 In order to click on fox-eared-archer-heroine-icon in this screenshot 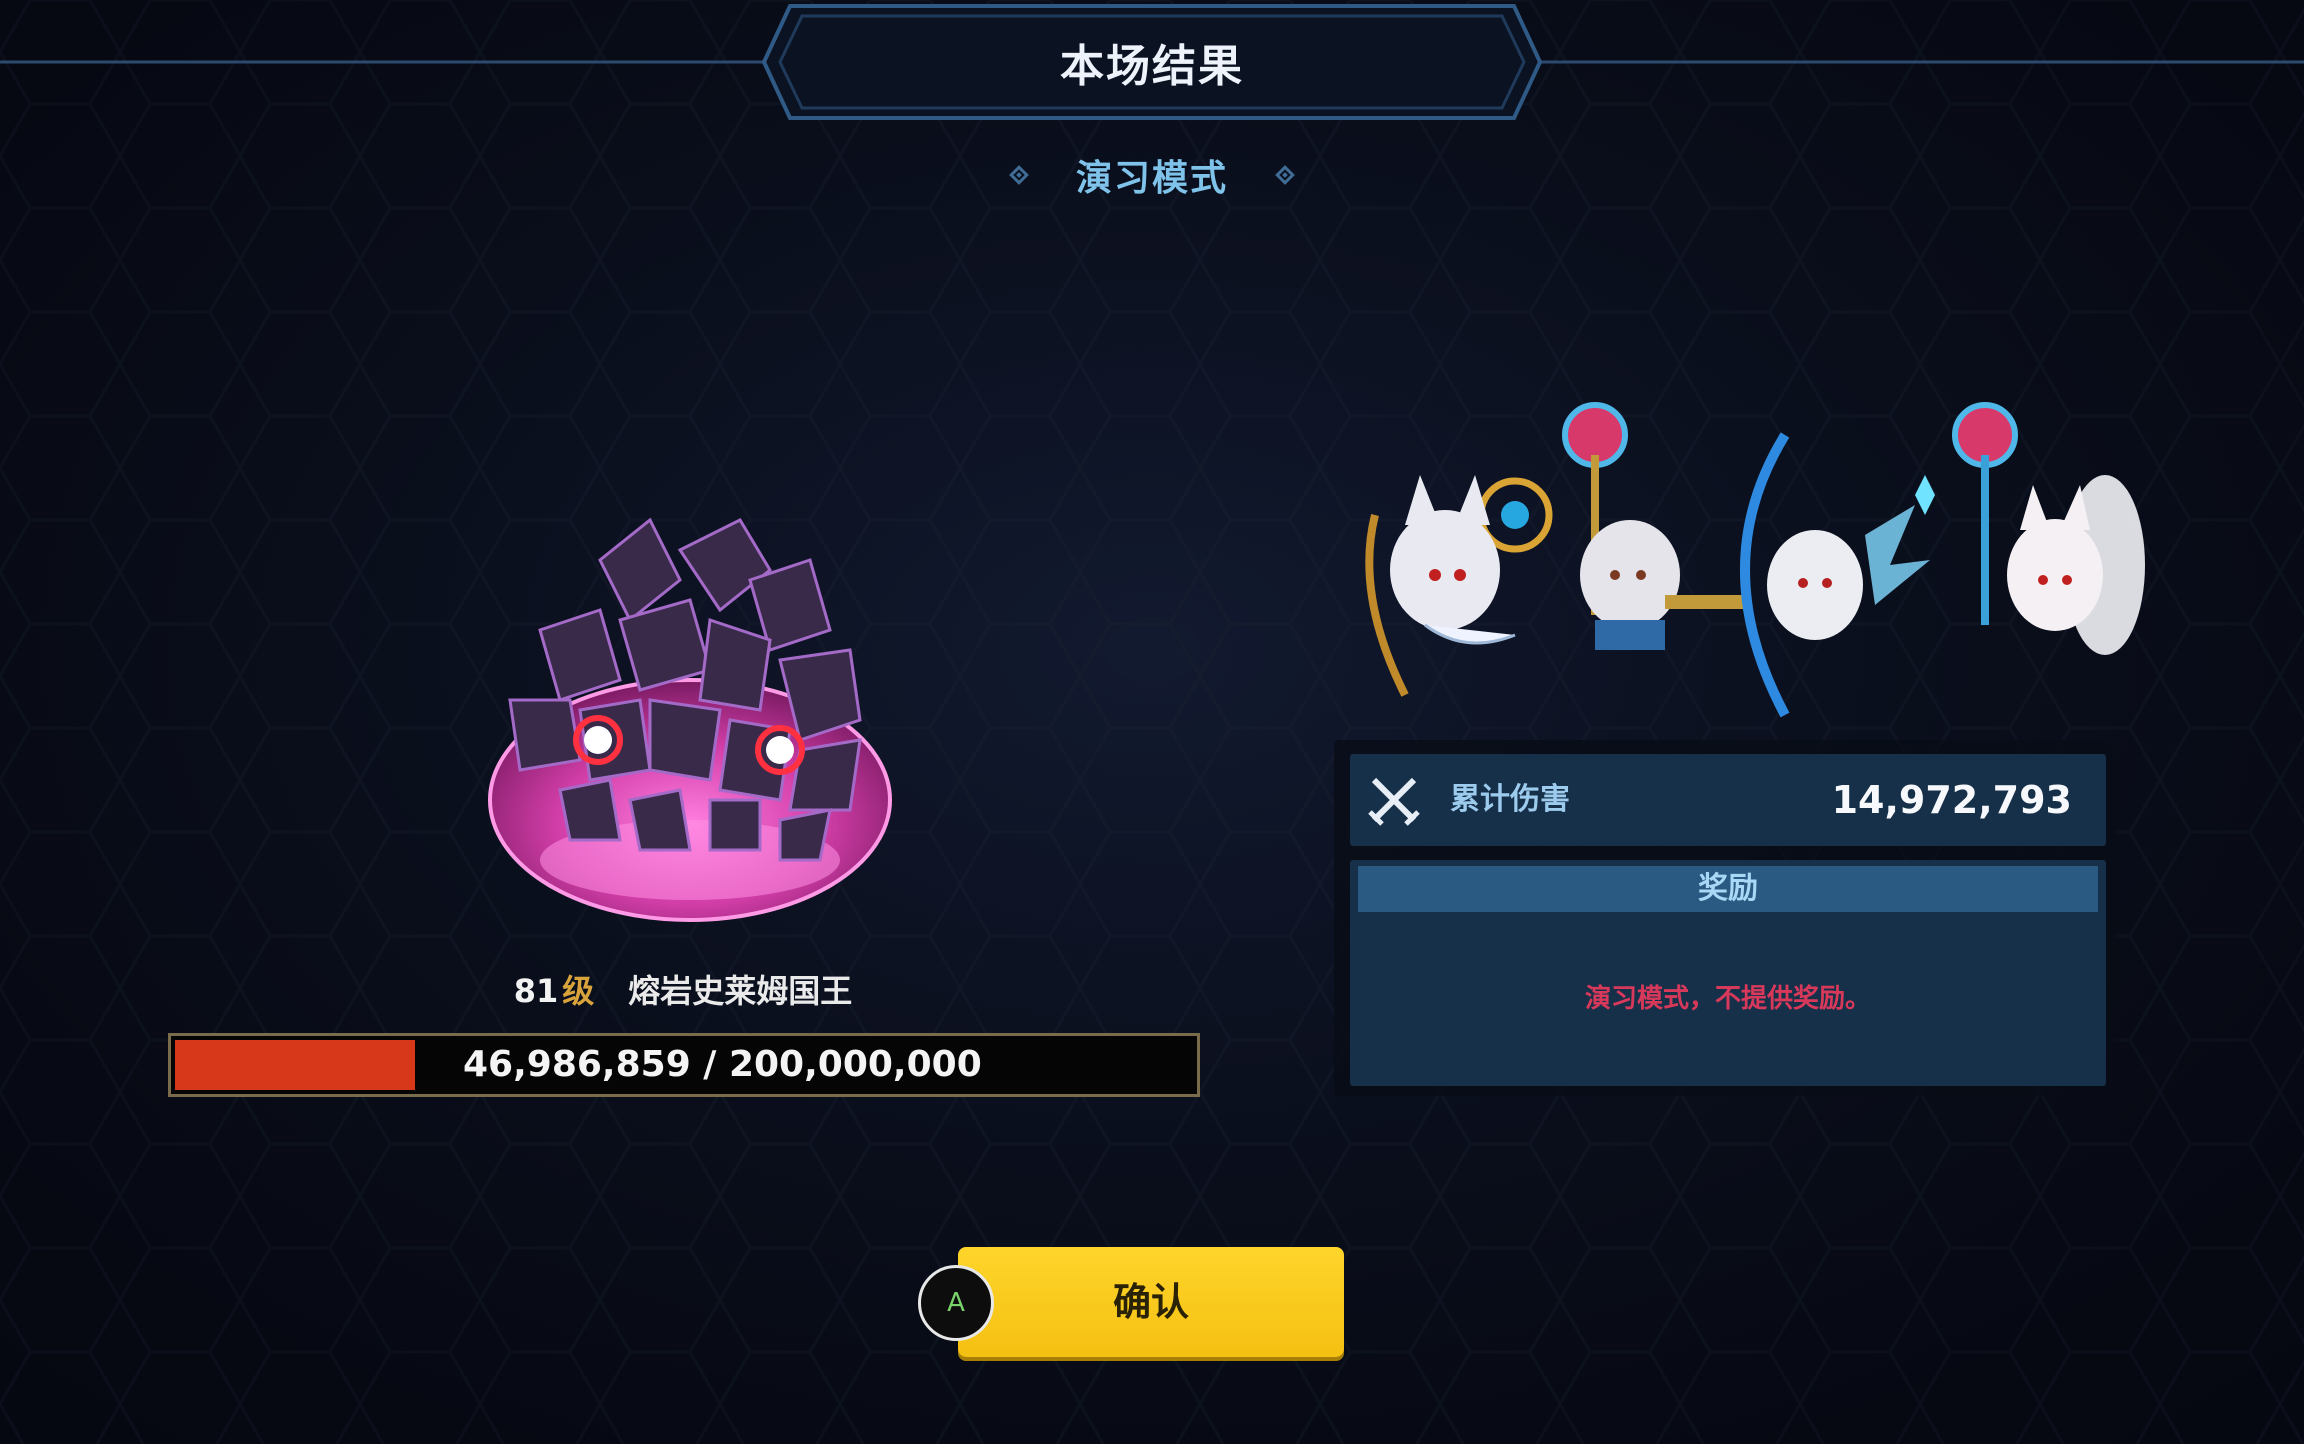, I will do `click(1459, 586)`.